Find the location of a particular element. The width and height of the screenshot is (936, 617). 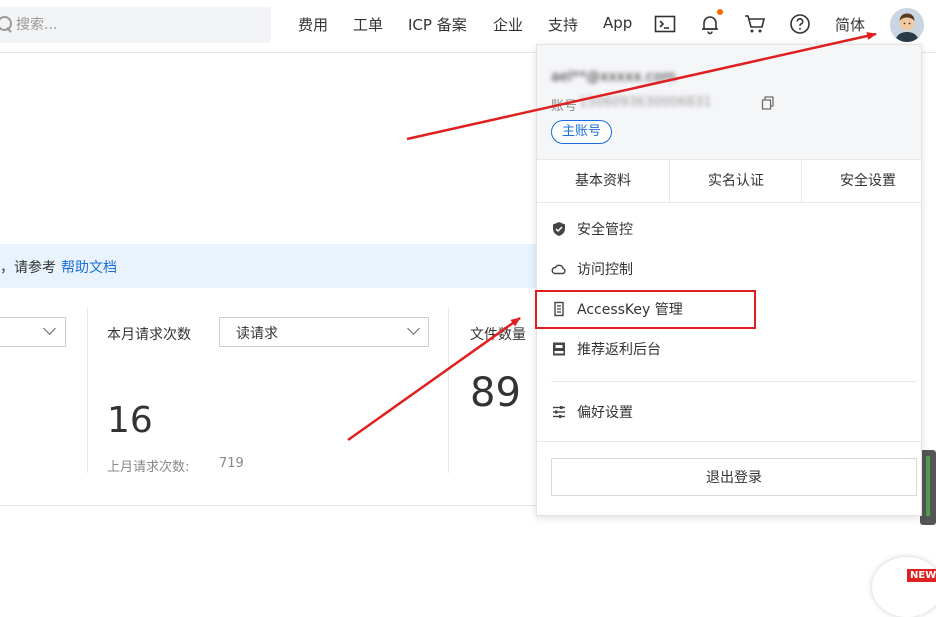

menu-access-control: 访问控制 is located at coordinates (592, 270).